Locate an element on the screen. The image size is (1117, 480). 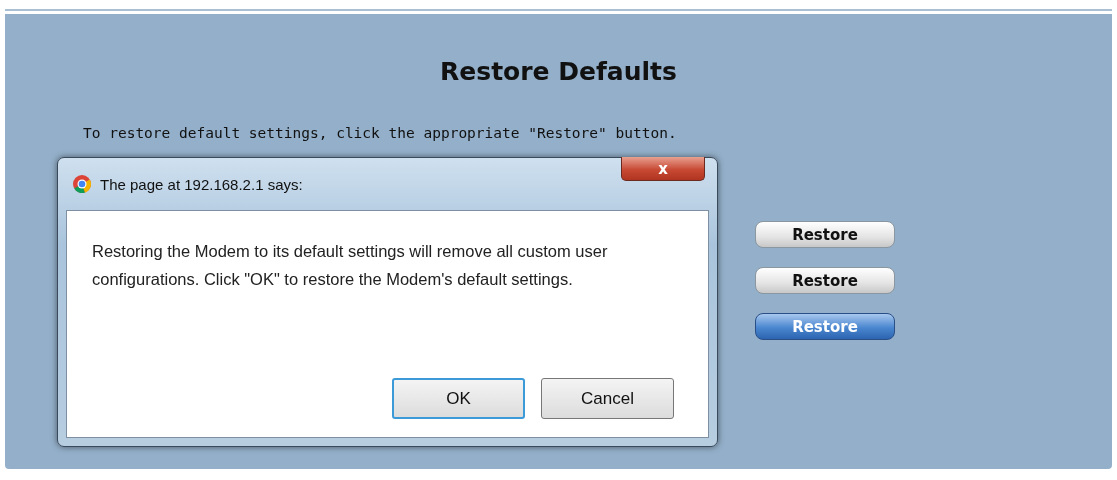
dialog-message: Restoring the Modem to its default settings will remove all custom user configurations. Click "OK" to restore the Modem's default settings. is located at coordinates (350, 265).